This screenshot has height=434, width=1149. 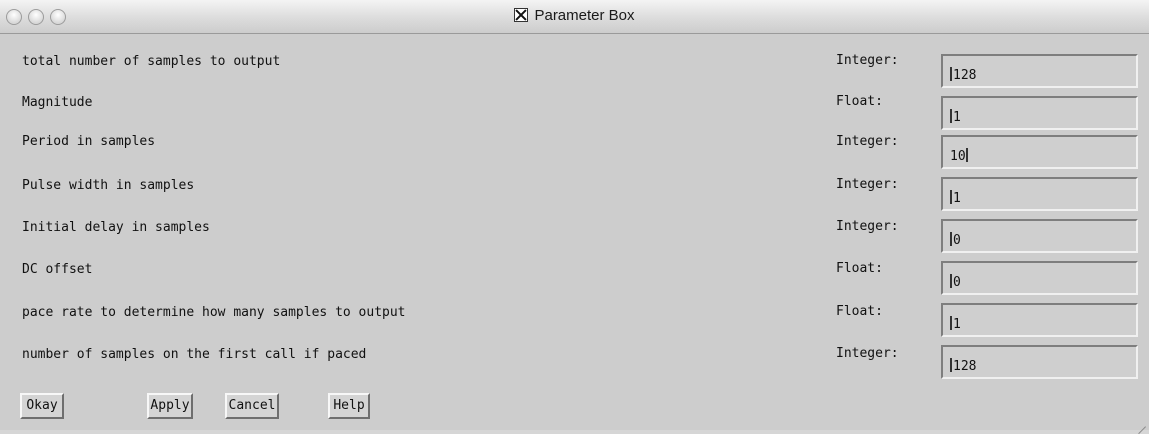 What do you see at coordinates (574, 226) in the screenshot?
I see `param-row-initial-delay: Initial delay in samples Integer: 0` at bounding box center [574, 226].